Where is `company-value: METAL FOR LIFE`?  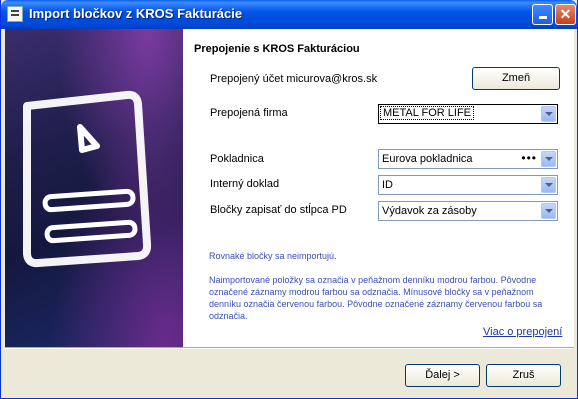 company-value: METAL FOR LIFE is located at coordinates (427, 113).